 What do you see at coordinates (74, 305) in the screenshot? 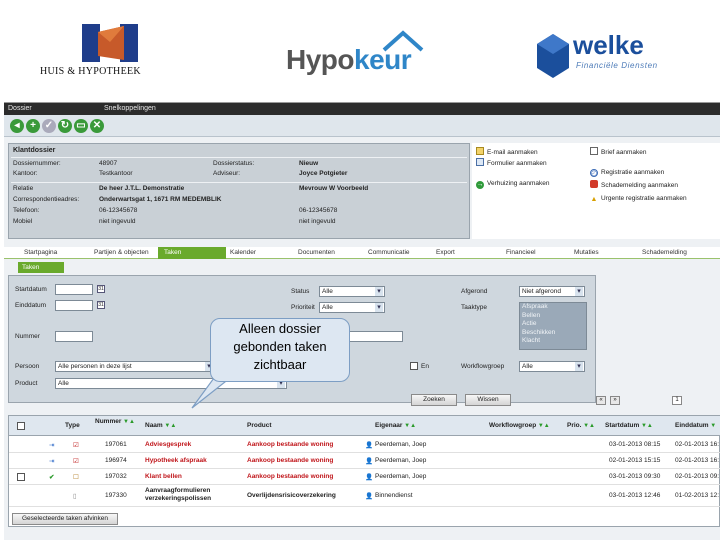
I see `einddatum-input` at bounding box center [74, 305].